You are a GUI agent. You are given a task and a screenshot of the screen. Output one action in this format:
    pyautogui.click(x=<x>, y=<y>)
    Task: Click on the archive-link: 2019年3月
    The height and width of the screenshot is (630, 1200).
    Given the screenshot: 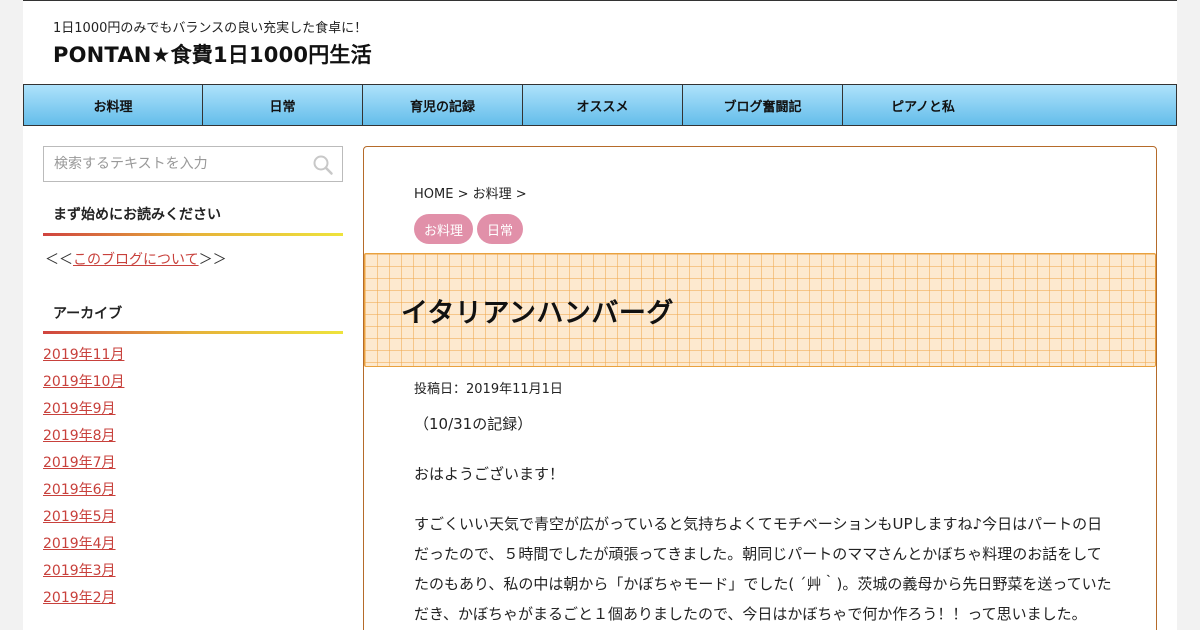 What is the action you would take?
    pyautogui.click(x=79, y=571)
    